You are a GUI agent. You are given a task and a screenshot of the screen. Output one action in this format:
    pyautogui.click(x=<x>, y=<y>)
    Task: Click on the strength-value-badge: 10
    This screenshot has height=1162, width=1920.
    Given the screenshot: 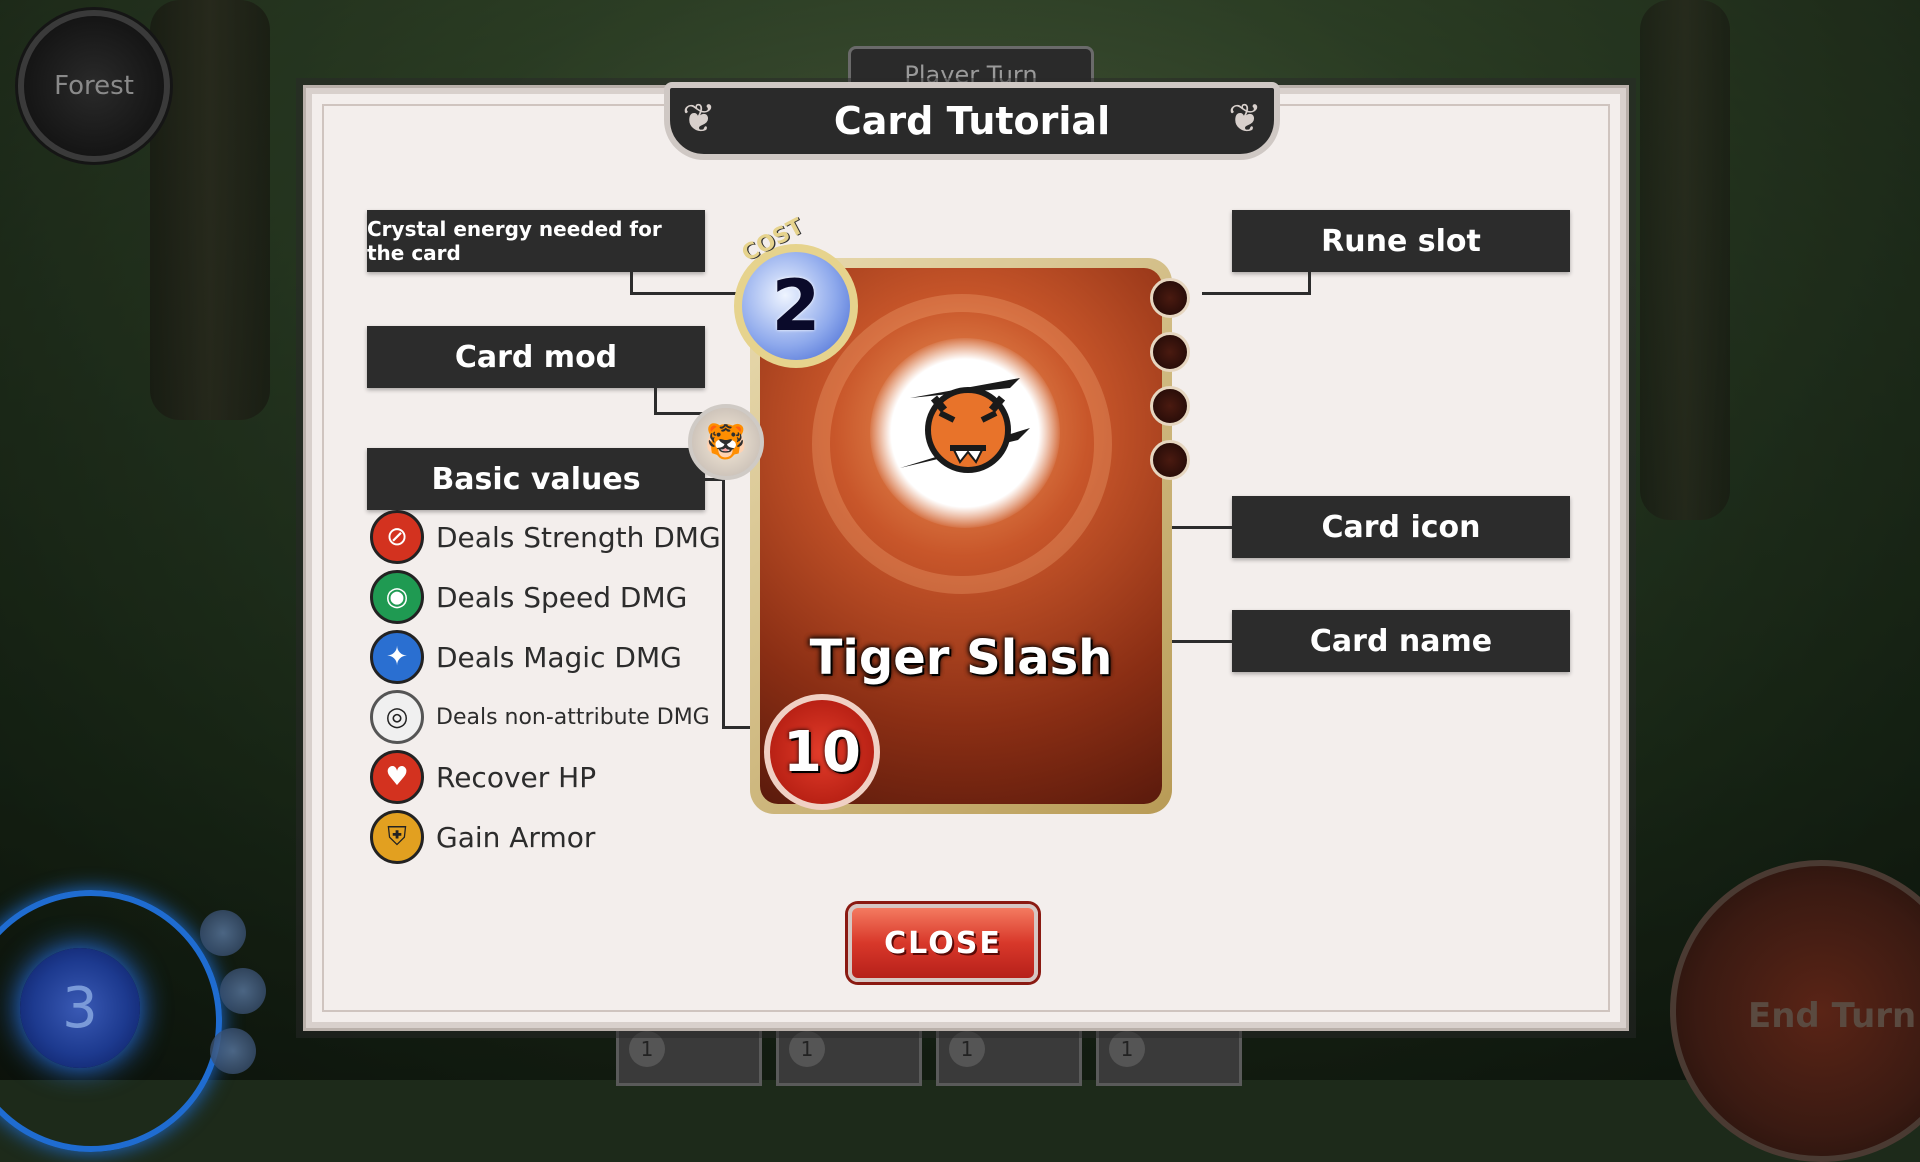 What is the action you would take?
    pyautogui.click(x=822, y=752)
    